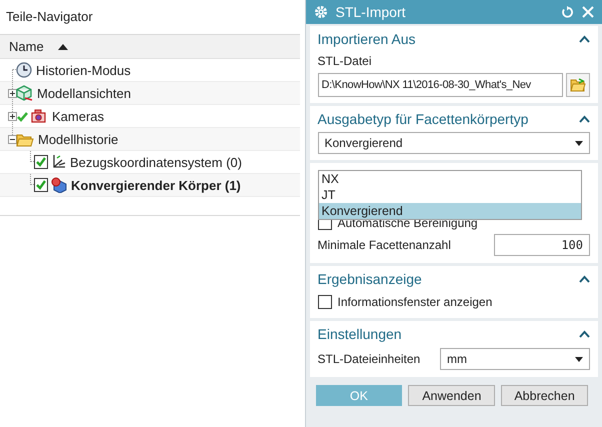 The height and width of the screenshot is (427, 602). What do you see at coordinates (370, 279) in the screenshot?
I see `section-title: Ergebnisanzeige` at bounding box center [370, 279].